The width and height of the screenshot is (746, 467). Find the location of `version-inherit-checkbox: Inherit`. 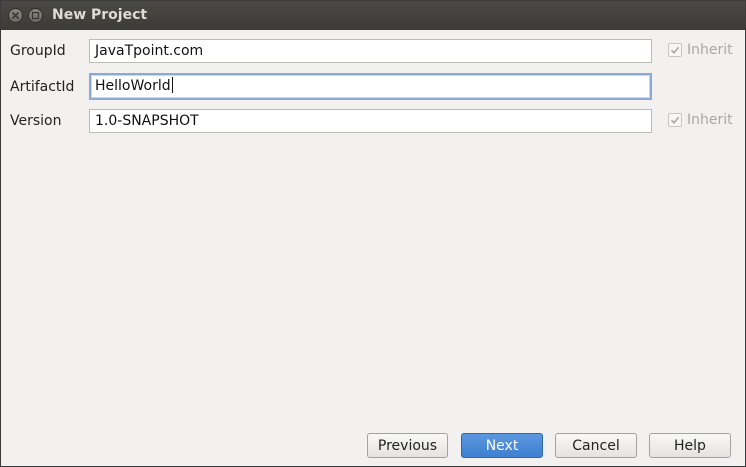

version-inherit-checkbox: Inherit is located at coordinates (700, 120).